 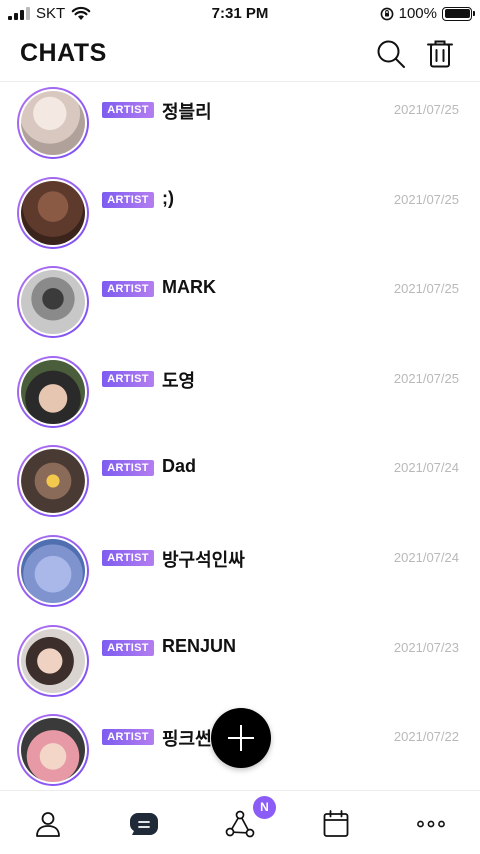 What do you see at coordinates (240, 55) in the screenshot?
I see `header: CHATS` at bounding box center [240, 55].